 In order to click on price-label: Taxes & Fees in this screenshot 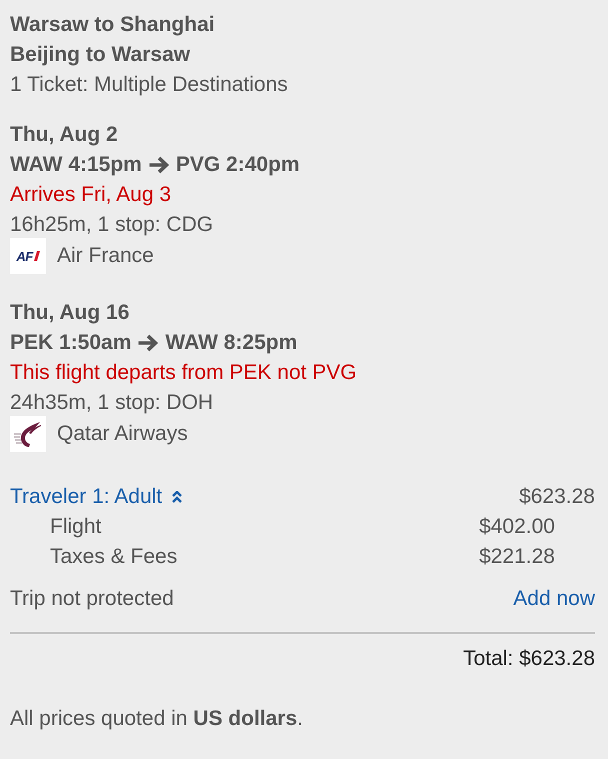, I will do `click(114, 557)`.